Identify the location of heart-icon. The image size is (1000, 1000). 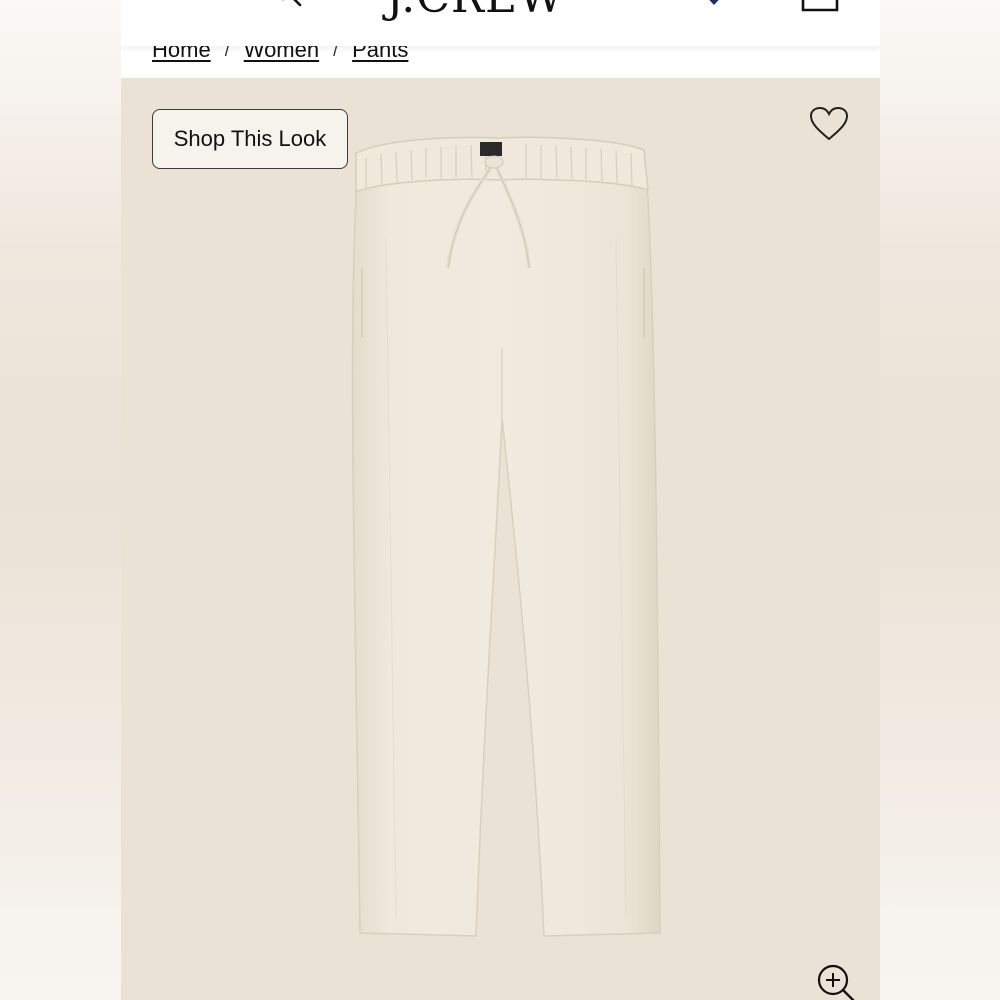
(829, 124).